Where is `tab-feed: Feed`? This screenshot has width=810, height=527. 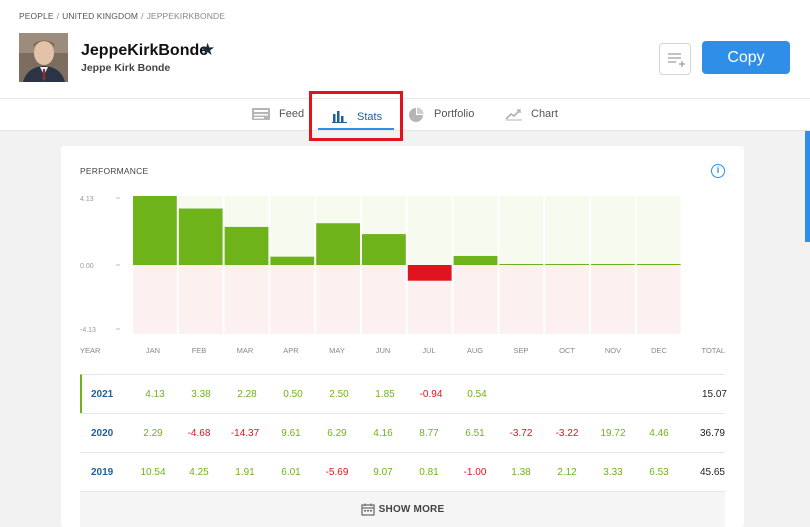
tab-feed: Feed is located at coordinates (281, 115).